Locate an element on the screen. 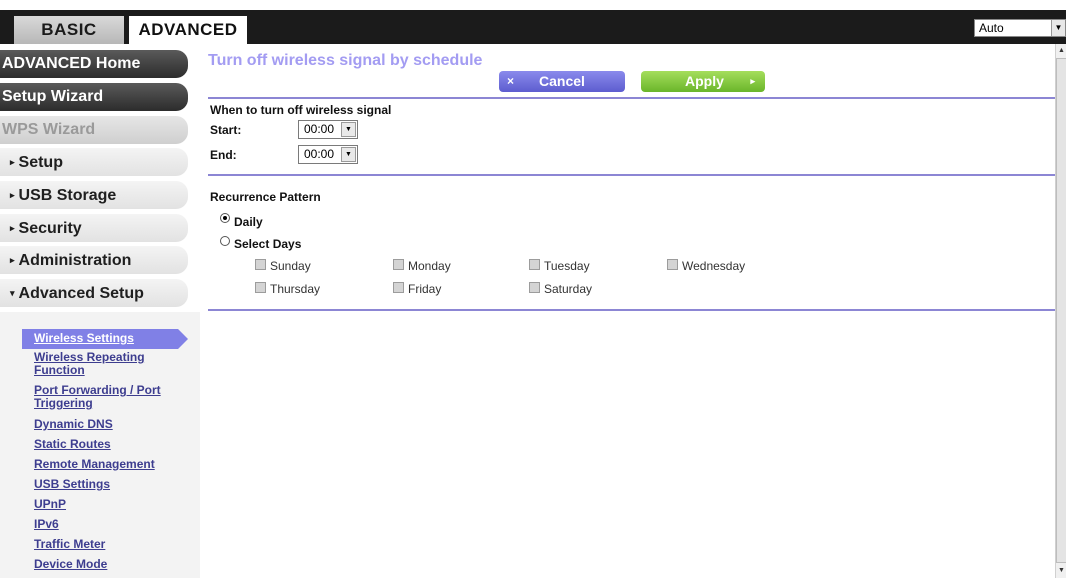 The image size is (1066, 578). tab-basic: BASIC is located at coordinates (69, 30).